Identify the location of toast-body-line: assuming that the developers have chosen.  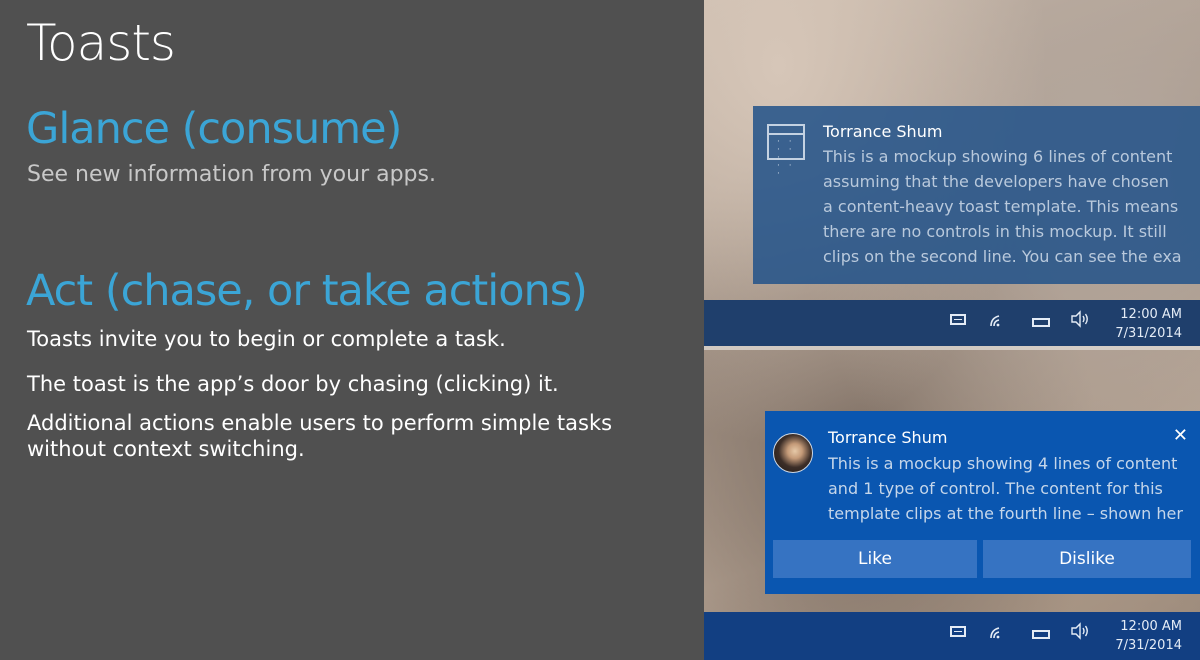
(996, 181).